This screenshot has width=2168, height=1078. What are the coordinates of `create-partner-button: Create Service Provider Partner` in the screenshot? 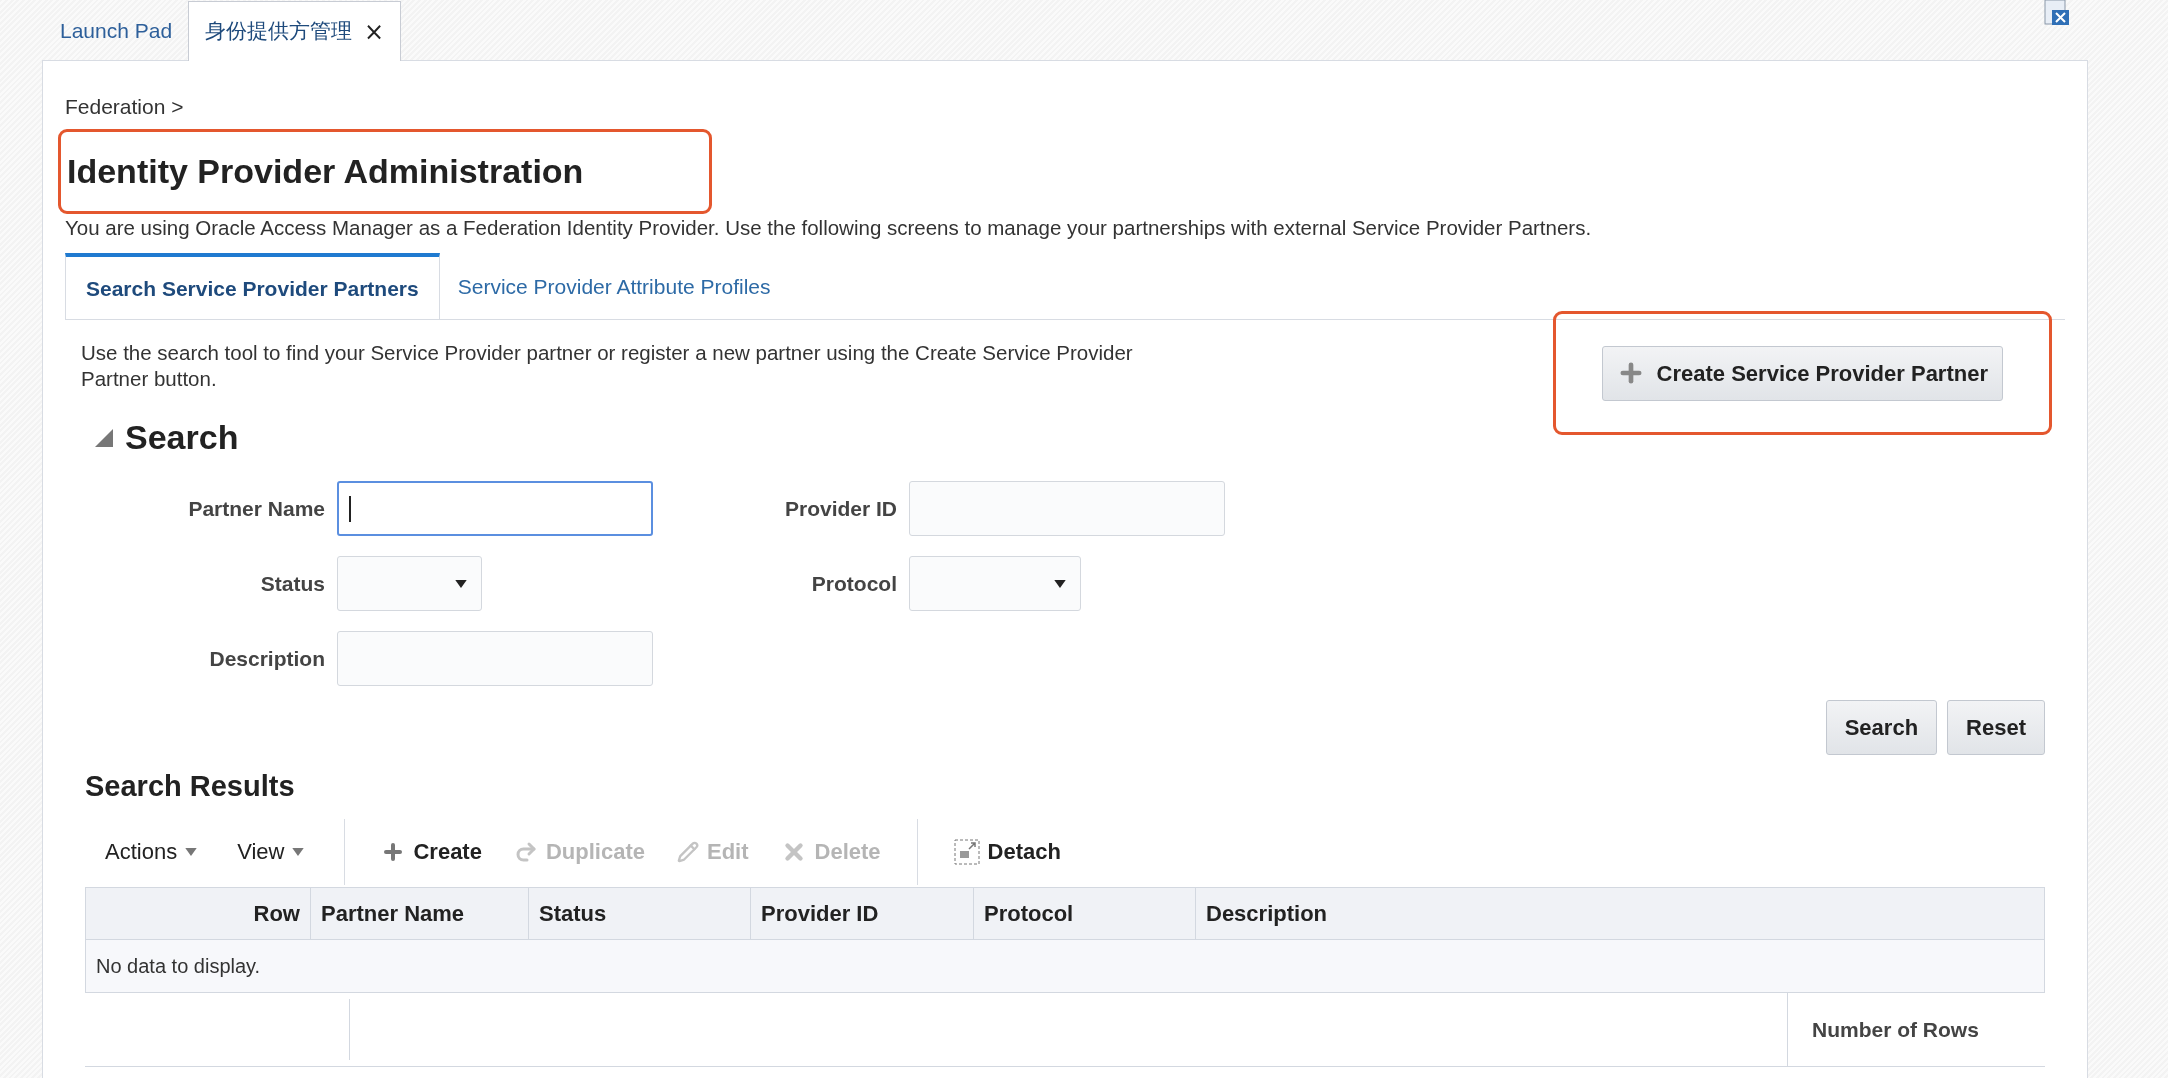 It's located at (1802, 373).